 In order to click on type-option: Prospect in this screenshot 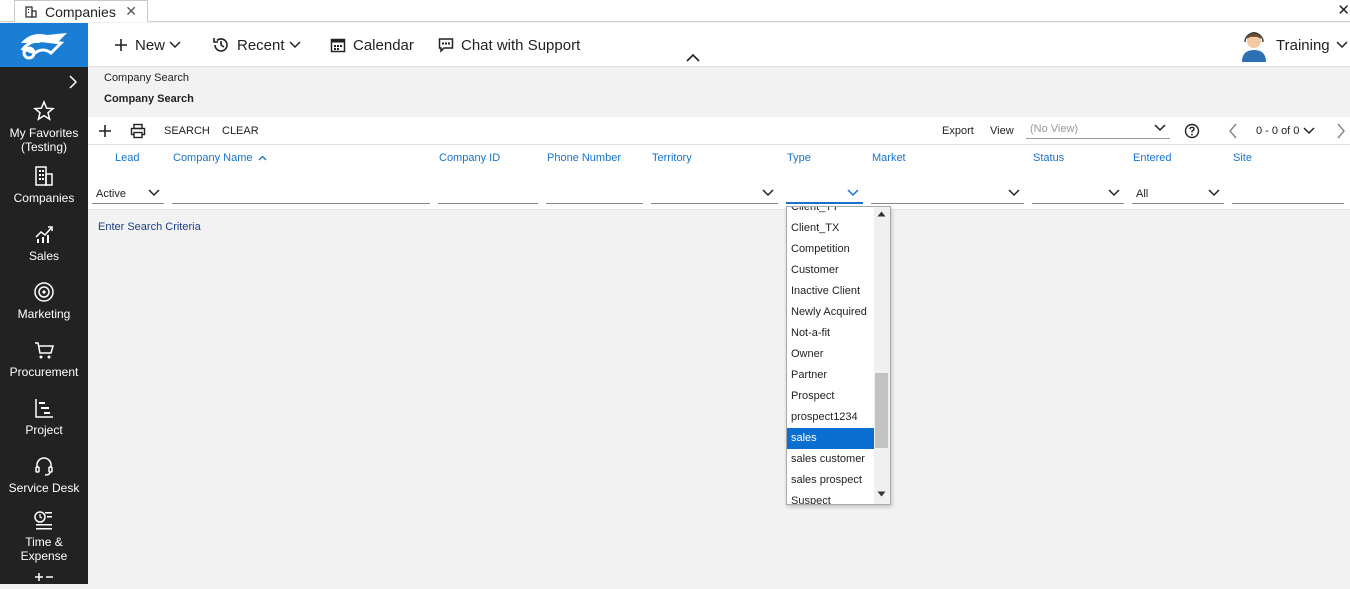, I will do `click(830, 396)`.